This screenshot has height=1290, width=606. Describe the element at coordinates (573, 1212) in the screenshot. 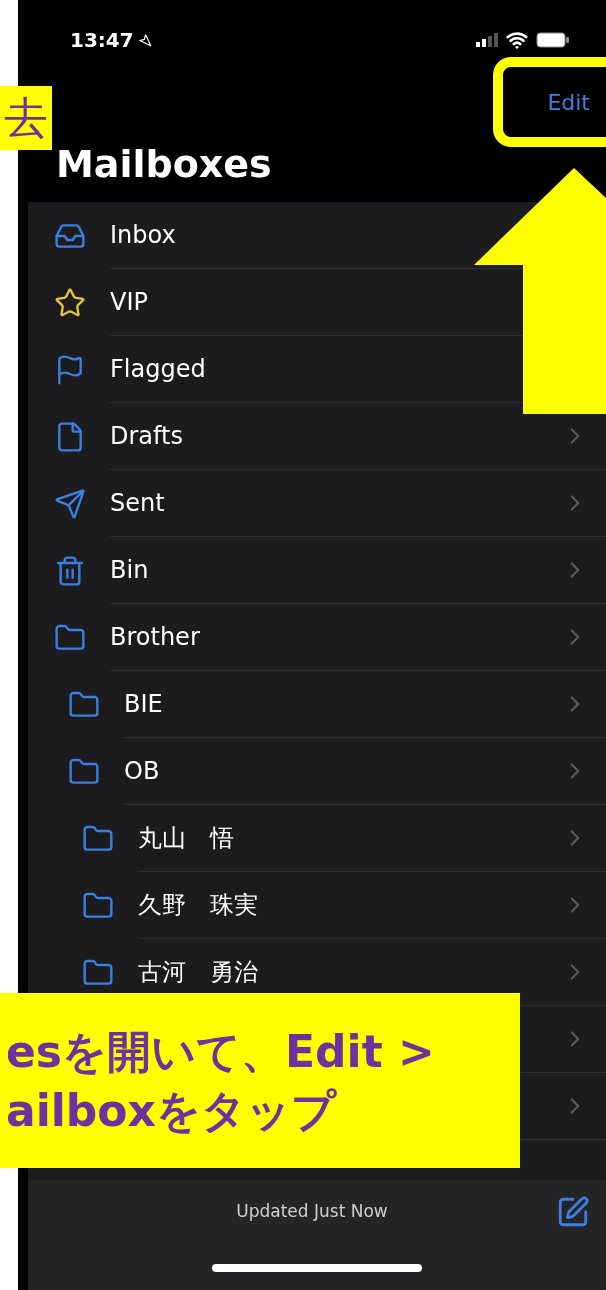

I see `compose-icon` at that location.